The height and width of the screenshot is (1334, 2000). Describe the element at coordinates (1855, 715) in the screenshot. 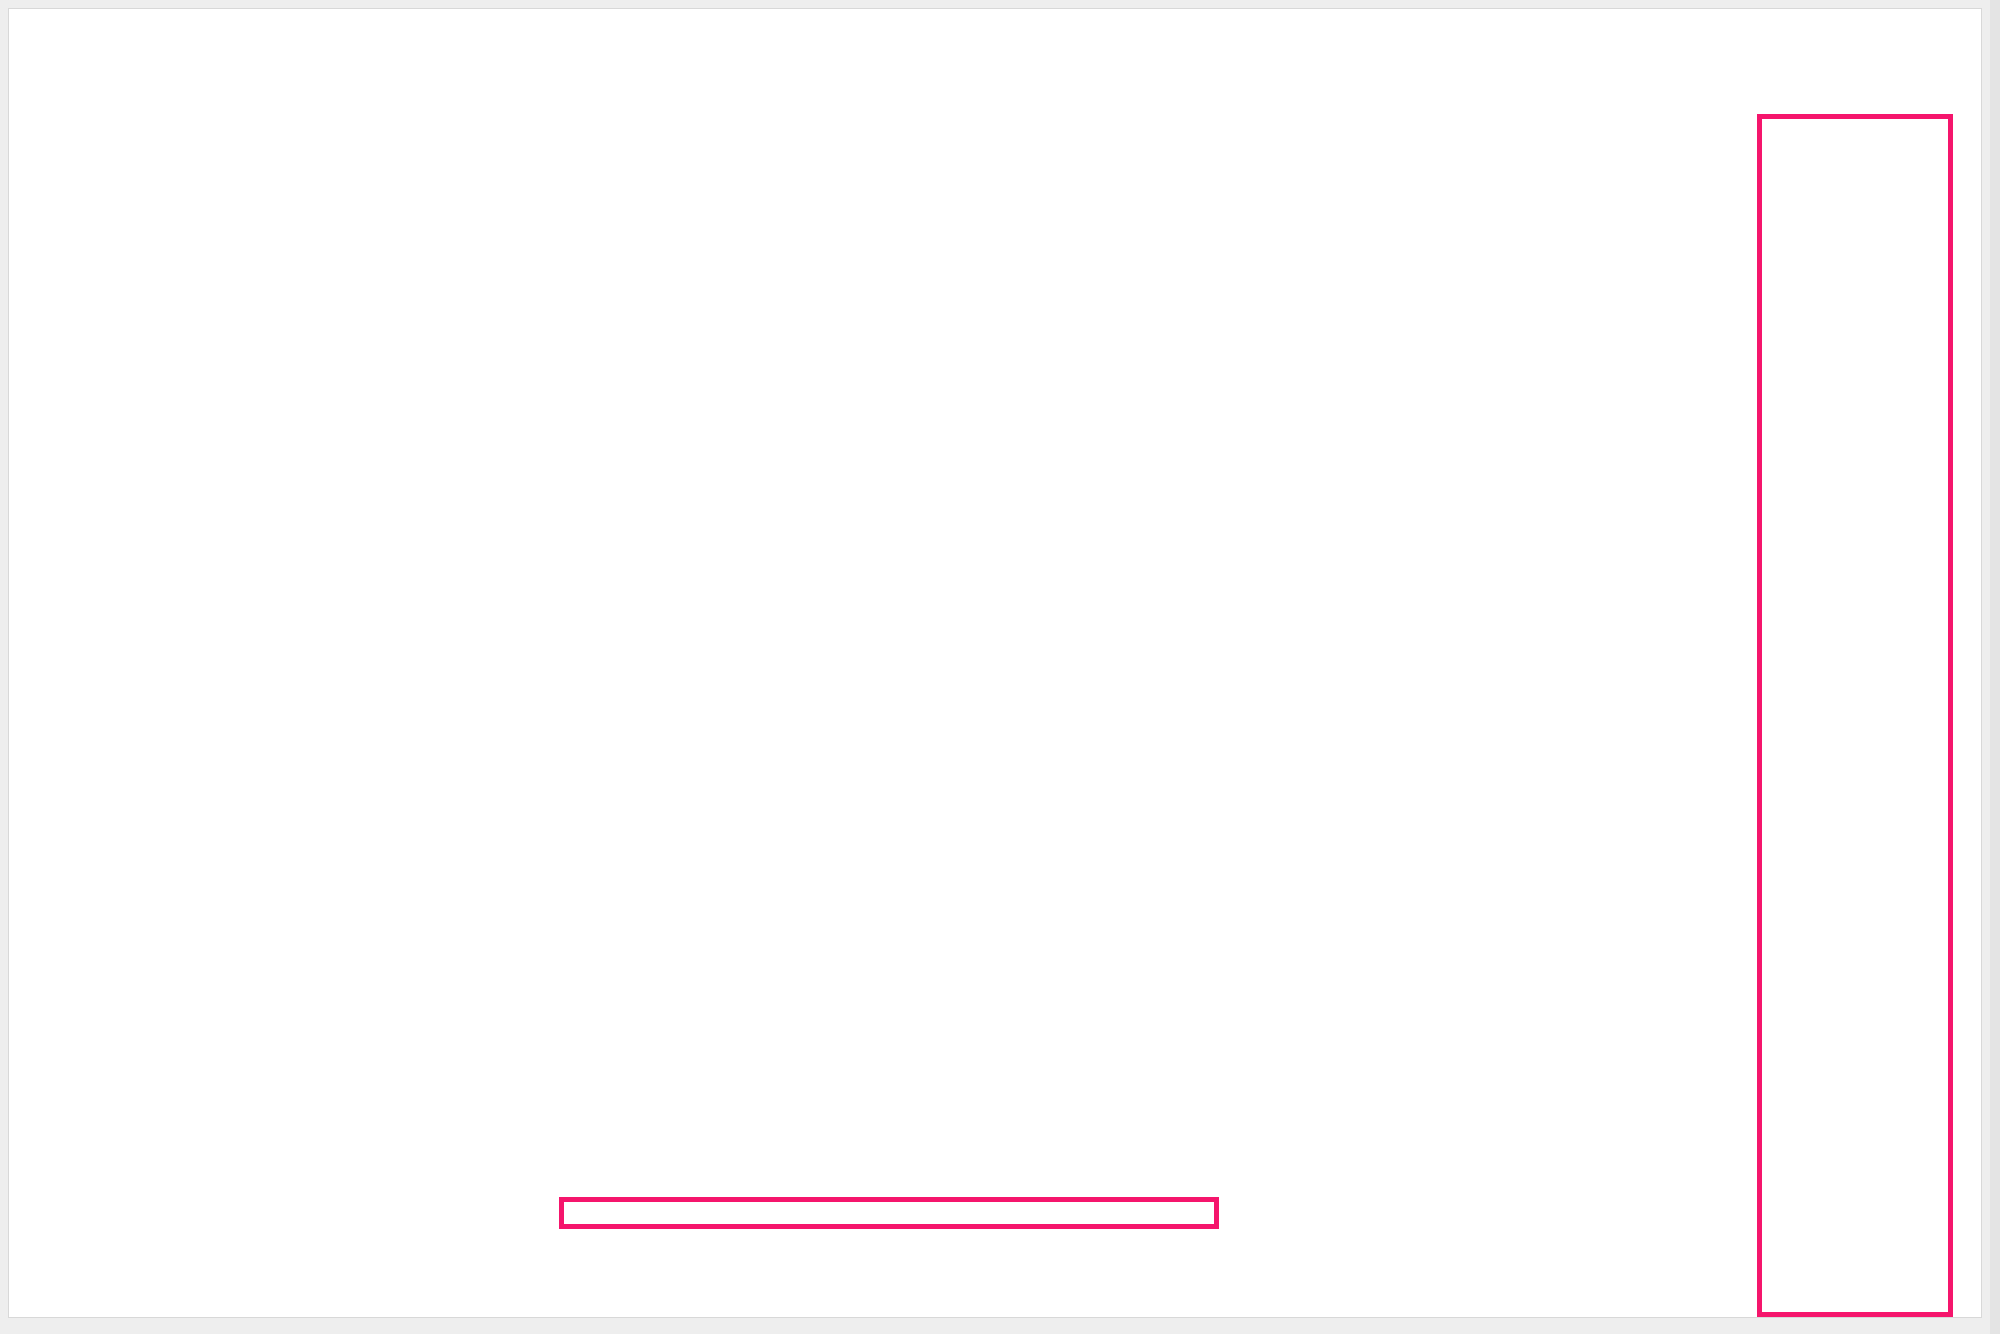

I see `legend-panel` at that location.